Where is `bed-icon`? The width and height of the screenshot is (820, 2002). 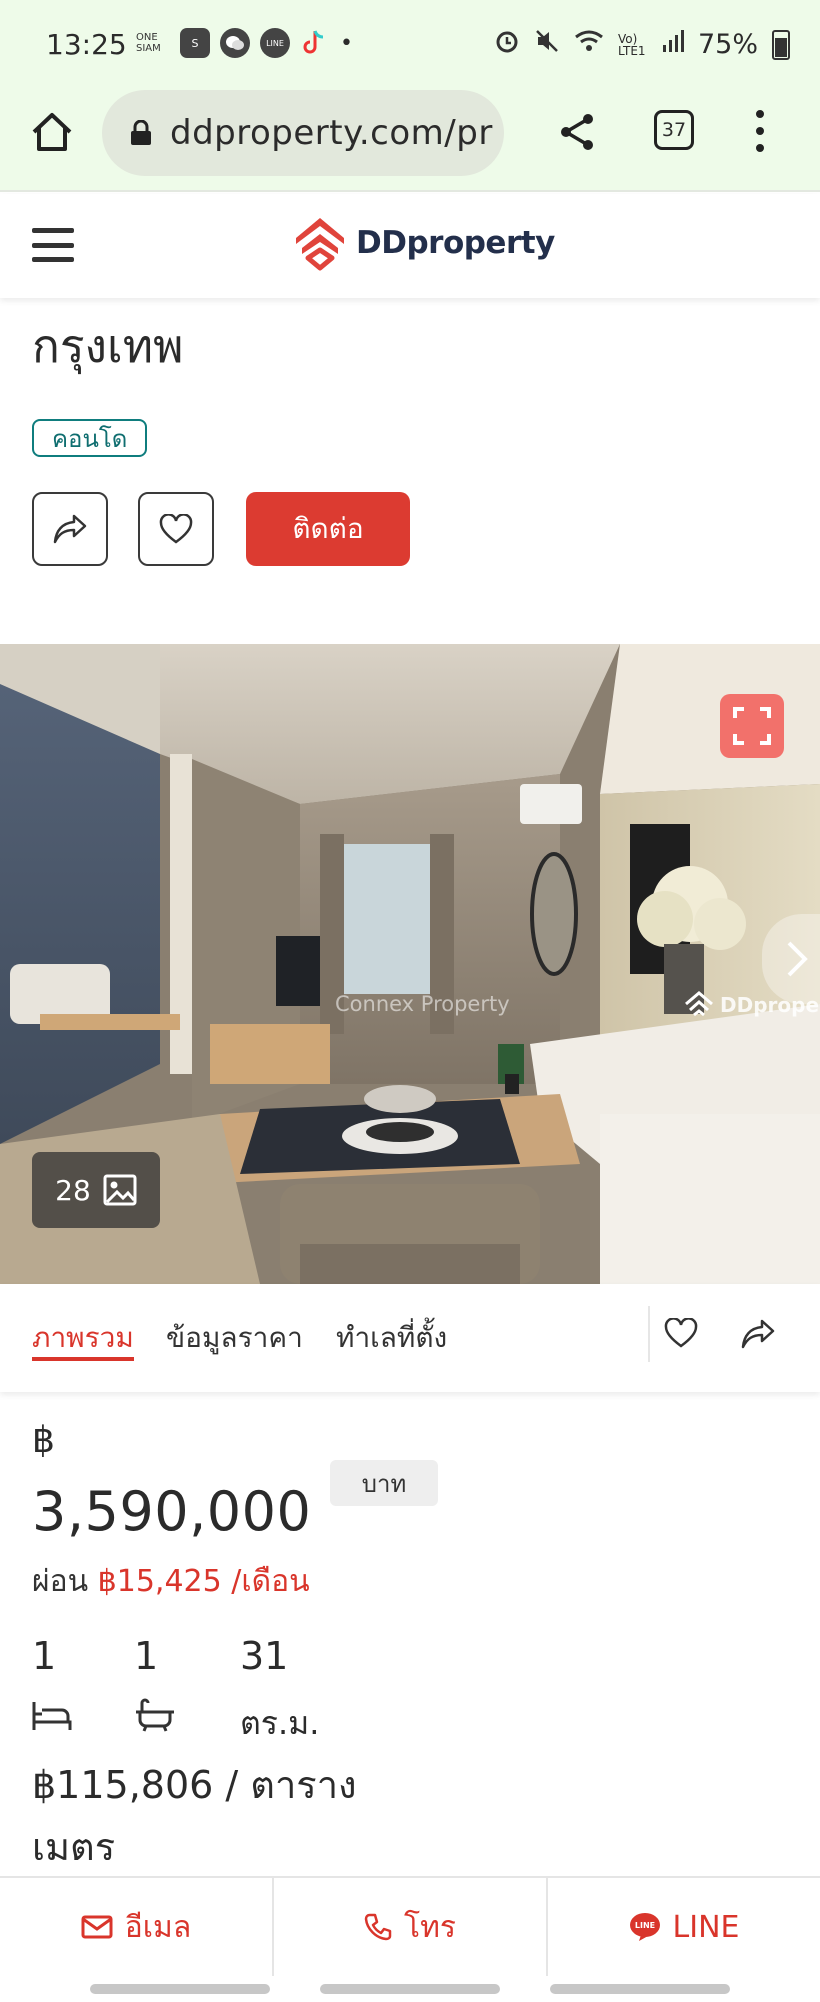 bed-icon is located at coordinates (52, 1717).